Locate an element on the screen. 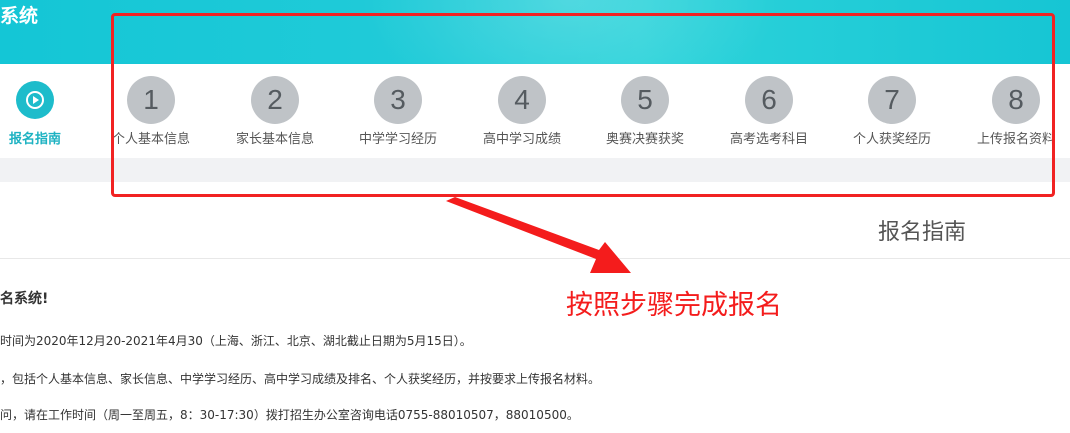 The width and height of the screenshot is (1070, 433). annotation-text: 按照步骤完成报名 is located at coordinates (674, 305).